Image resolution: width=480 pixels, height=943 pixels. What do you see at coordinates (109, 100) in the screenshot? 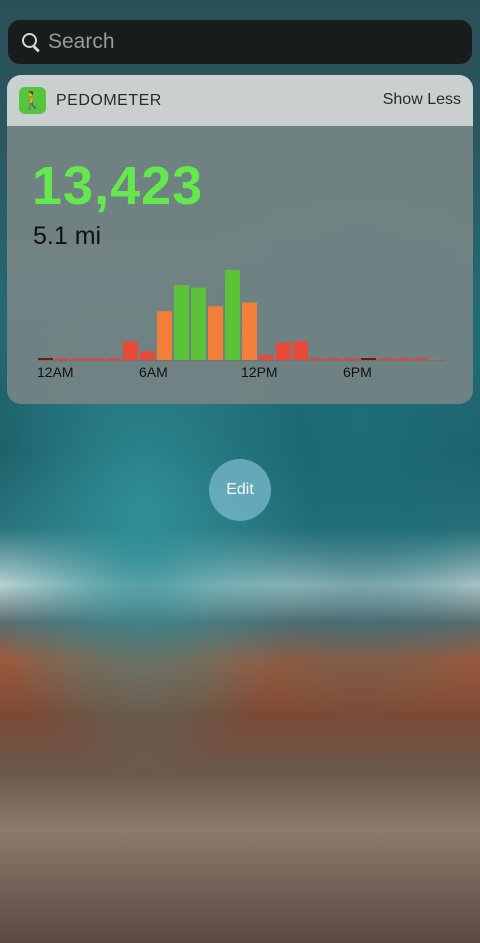
I see `widget-title: PEDOMETER` at bounding box center [109, 100].